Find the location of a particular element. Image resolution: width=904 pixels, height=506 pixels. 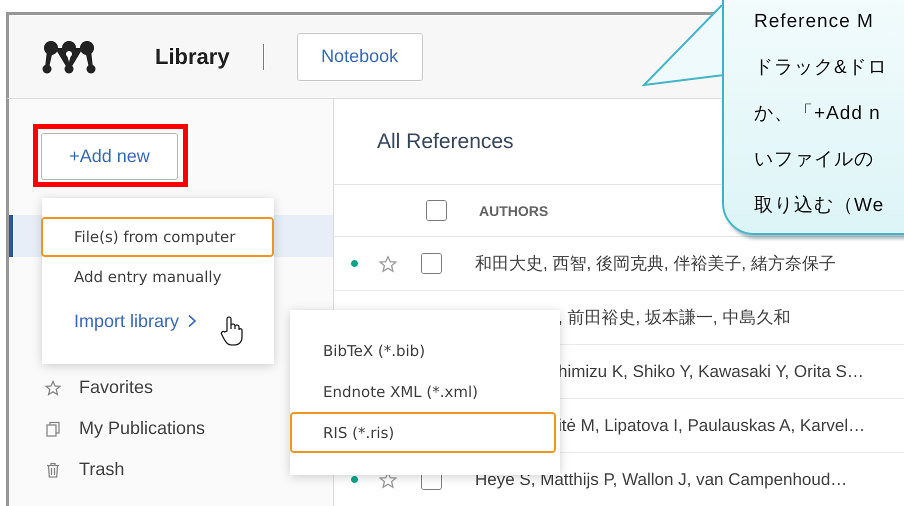

add-new-button: +Add new is located at coordinates (109, 156).